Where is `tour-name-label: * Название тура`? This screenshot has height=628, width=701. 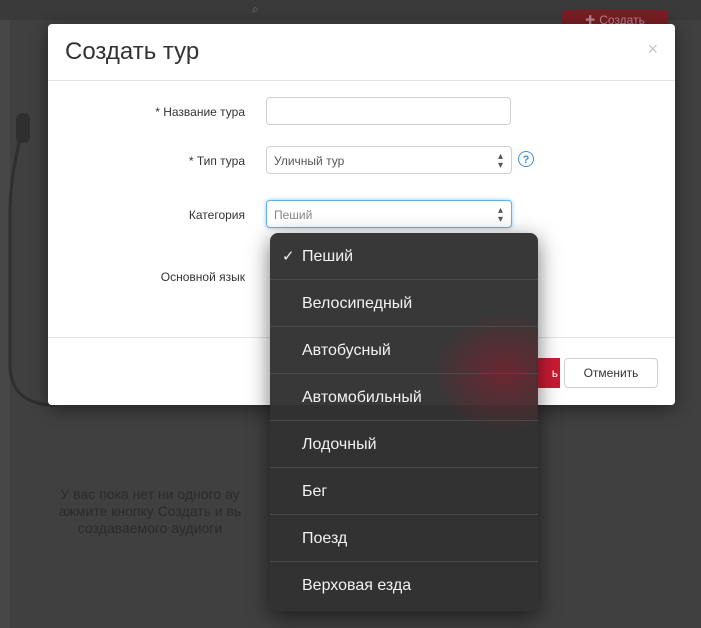 tour-name-label: * Название тура is located at coordinates (200, 112).